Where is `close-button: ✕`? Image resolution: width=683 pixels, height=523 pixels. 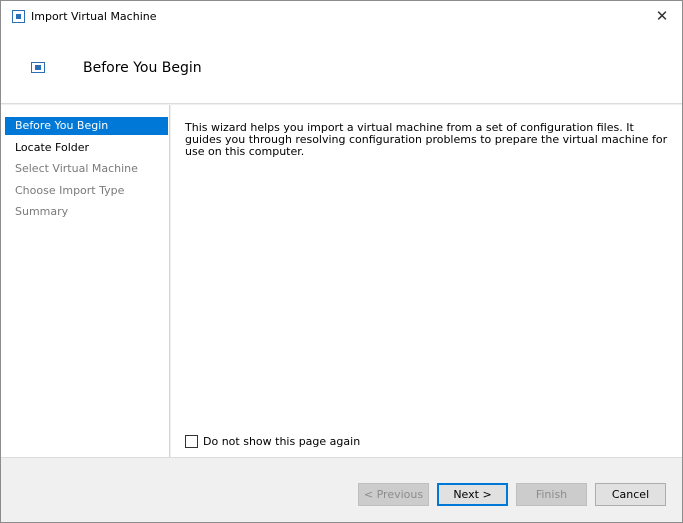
close-button: ✕ is located at coordinates (662, 16).